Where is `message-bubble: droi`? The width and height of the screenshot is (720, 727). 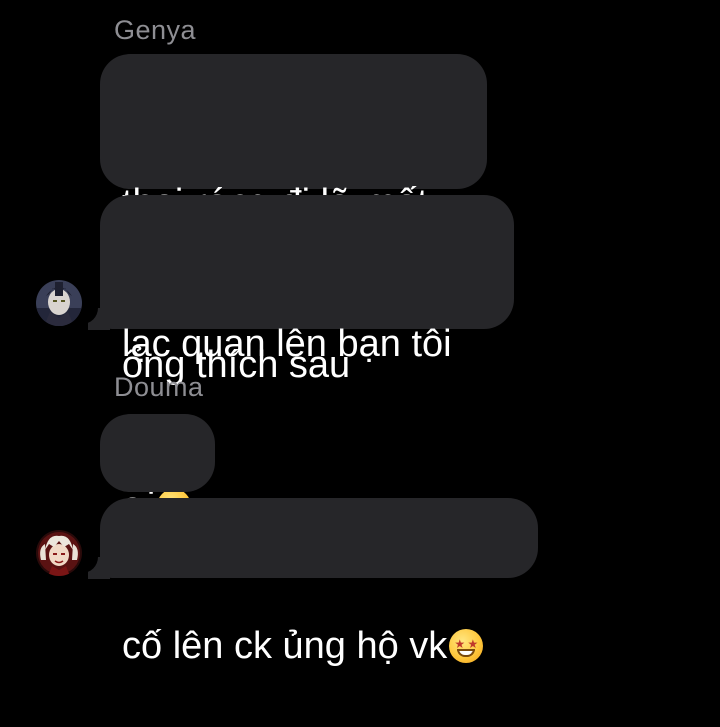
message-bubble: droi is located at coordinates (157, 498).